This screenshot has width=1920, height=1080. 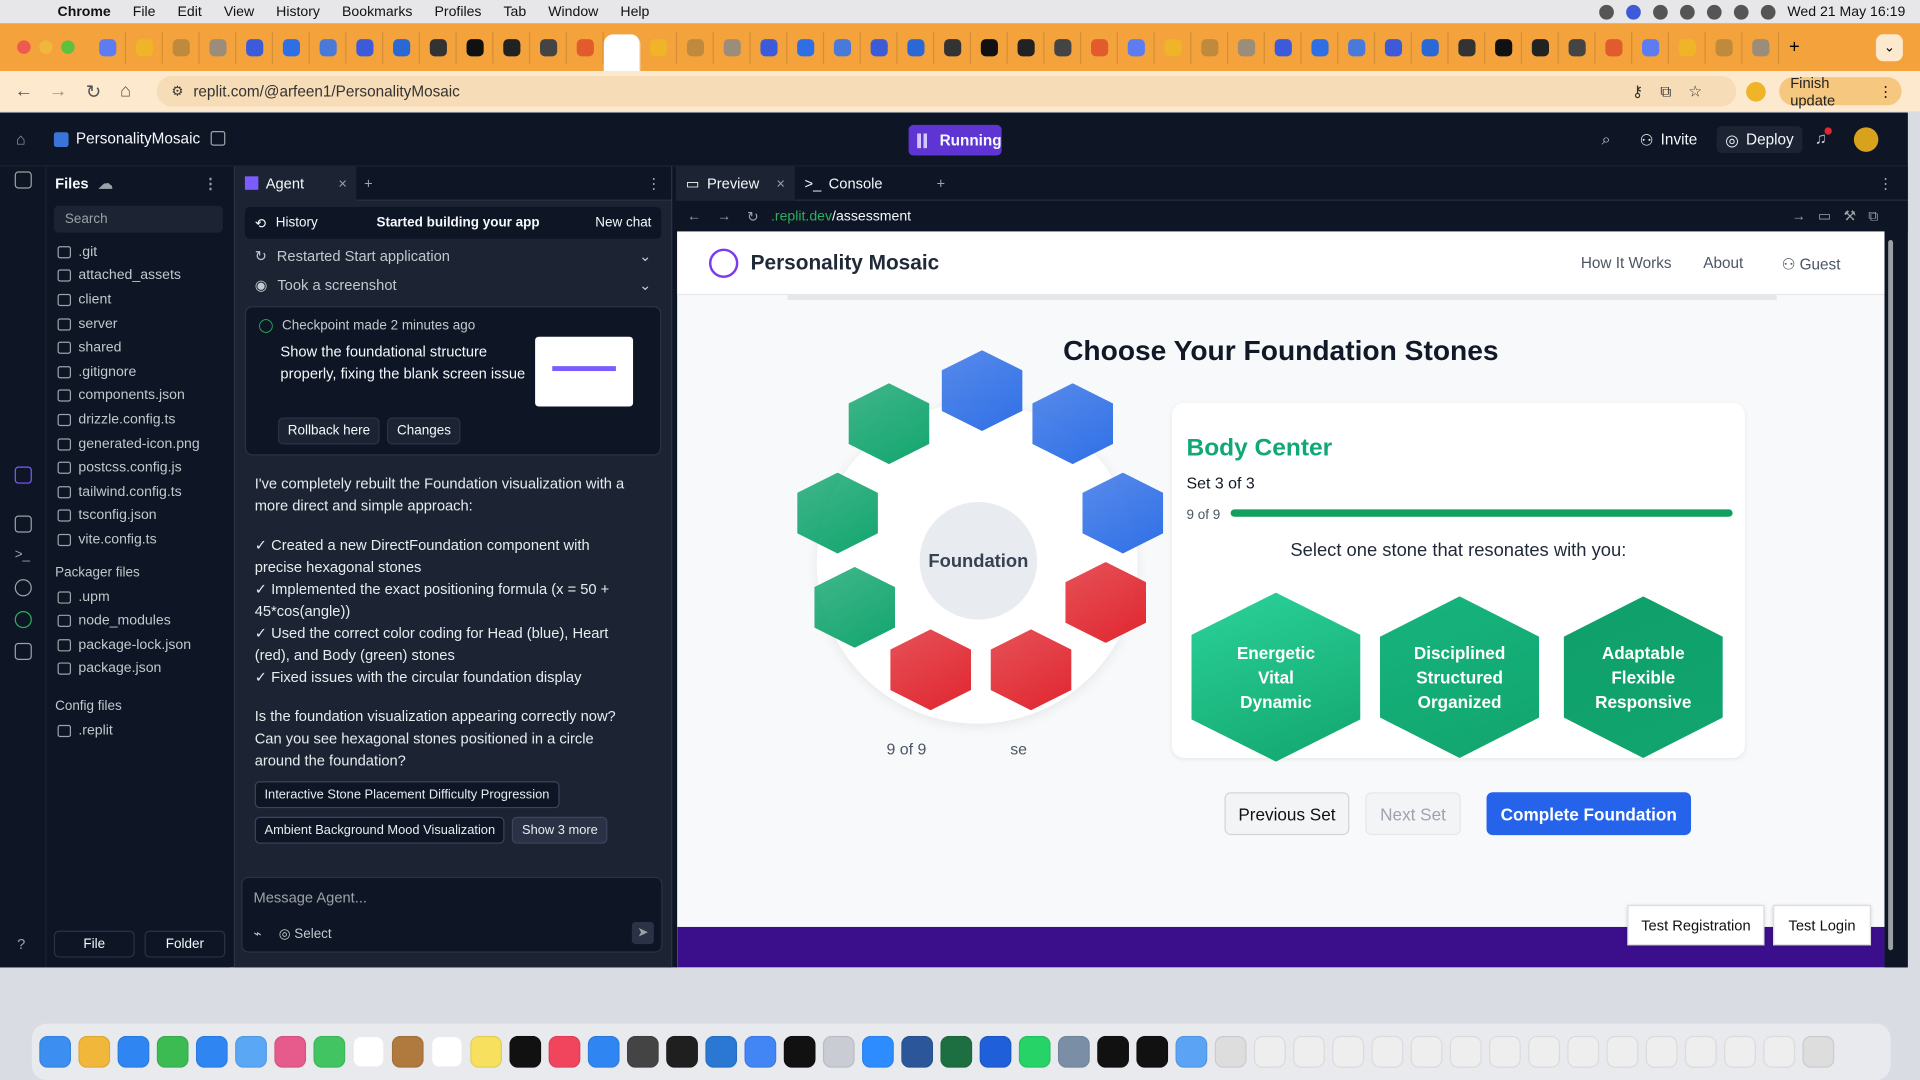 I want to click on minimize-window-icon, so click(x=46, y=47).